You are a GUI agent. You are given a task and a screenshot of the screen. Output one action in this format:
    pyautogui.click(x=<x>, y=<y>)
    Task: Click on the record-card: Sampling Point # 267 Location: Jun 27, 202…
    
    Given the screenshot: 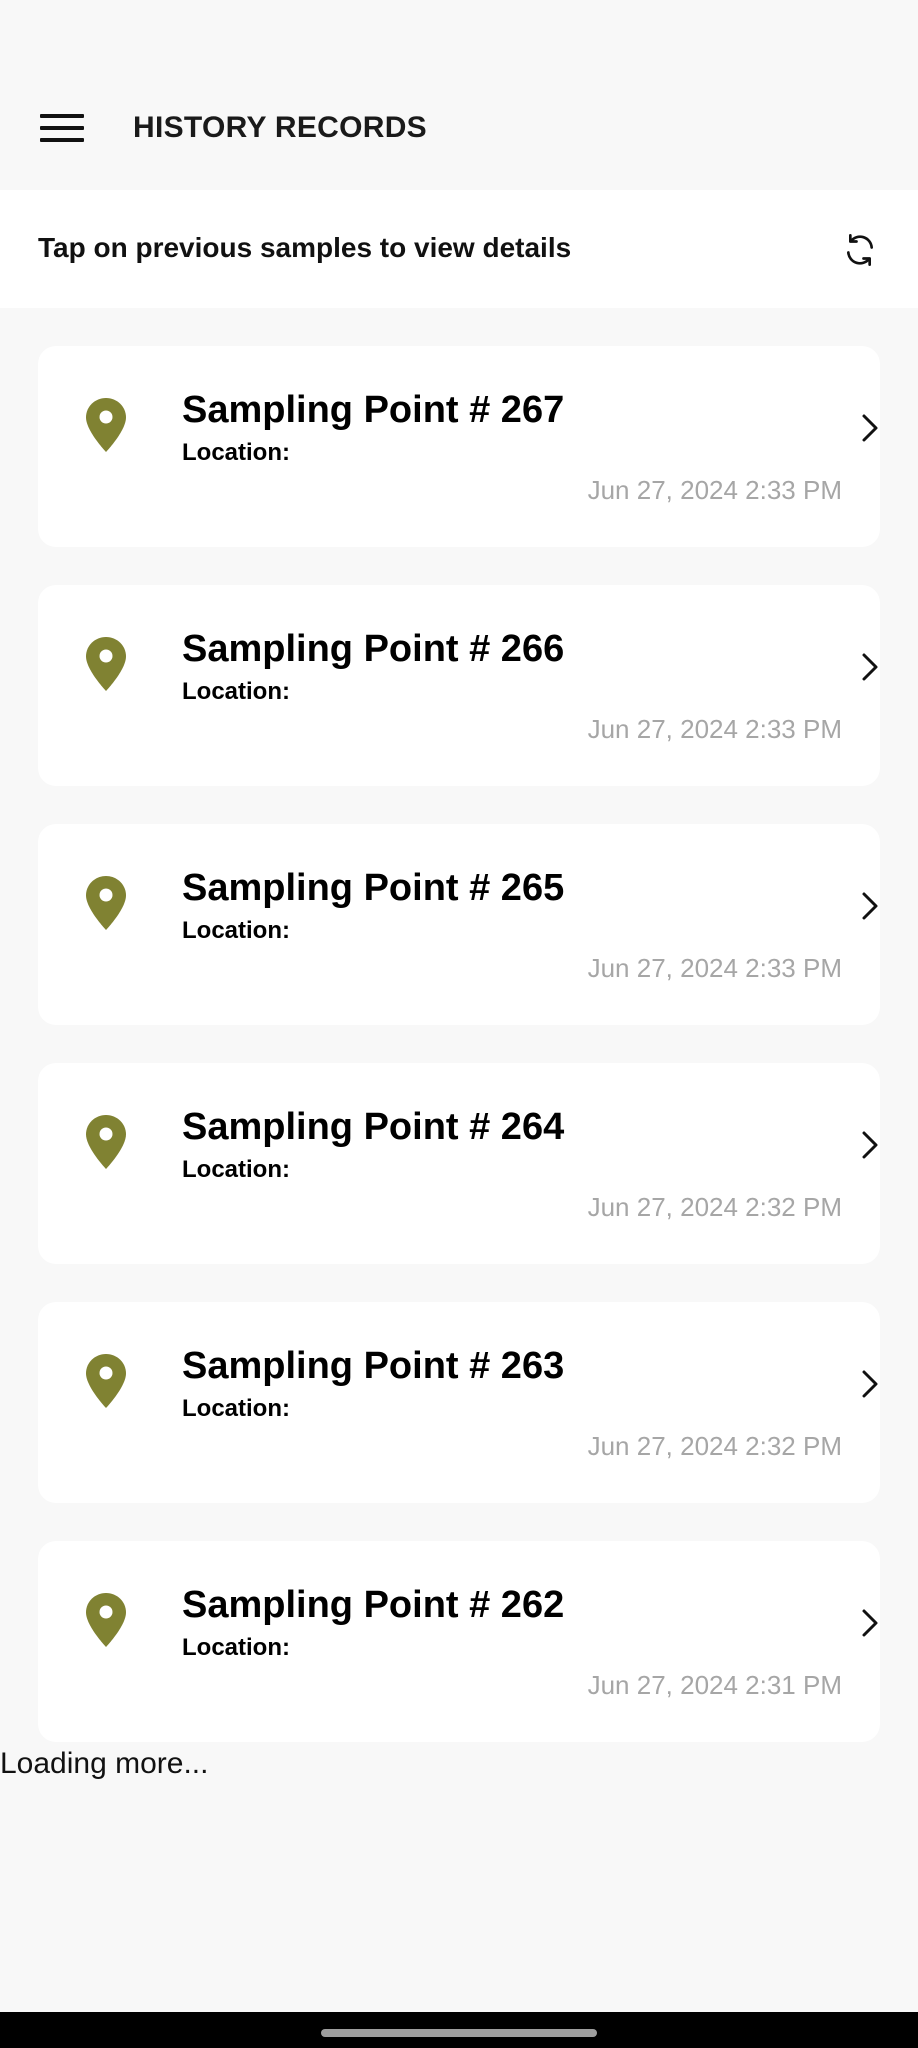 What is the action you would take?
    pyautogui.click(x=459, y=446)
    